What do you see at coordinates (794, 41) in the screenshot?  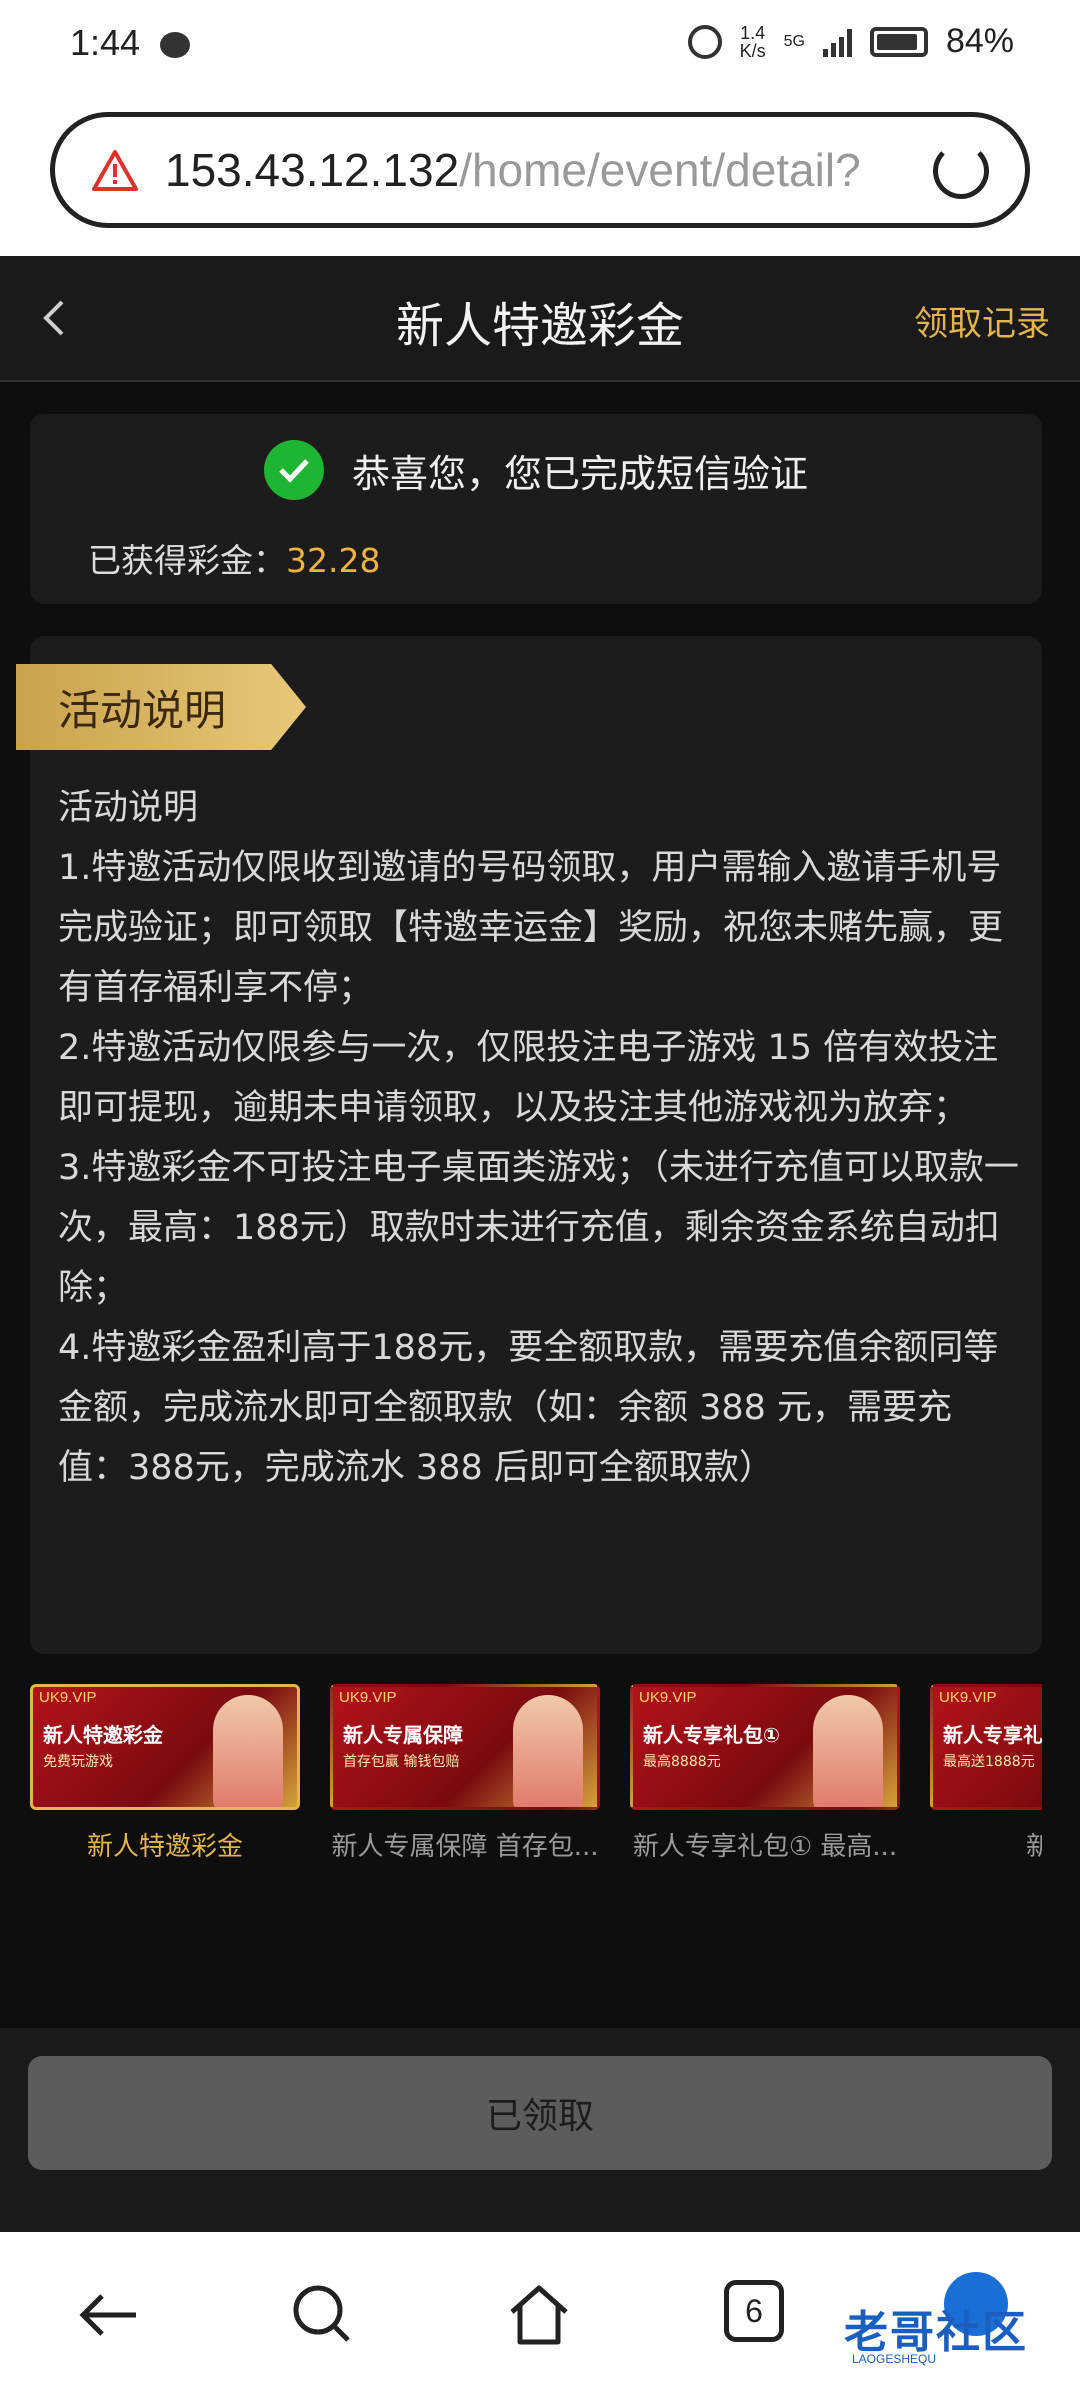 I see `network-type: 5G` at bounding box center [794, 41].